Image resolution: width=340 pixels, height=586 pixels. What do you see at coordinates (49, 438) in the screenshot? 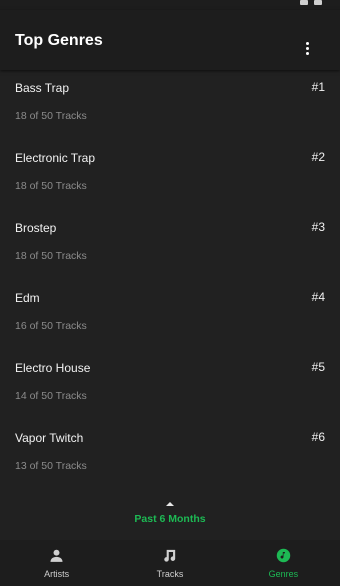
I see `genre-name: Vapor Twitch` at bounding box center [49, 438].